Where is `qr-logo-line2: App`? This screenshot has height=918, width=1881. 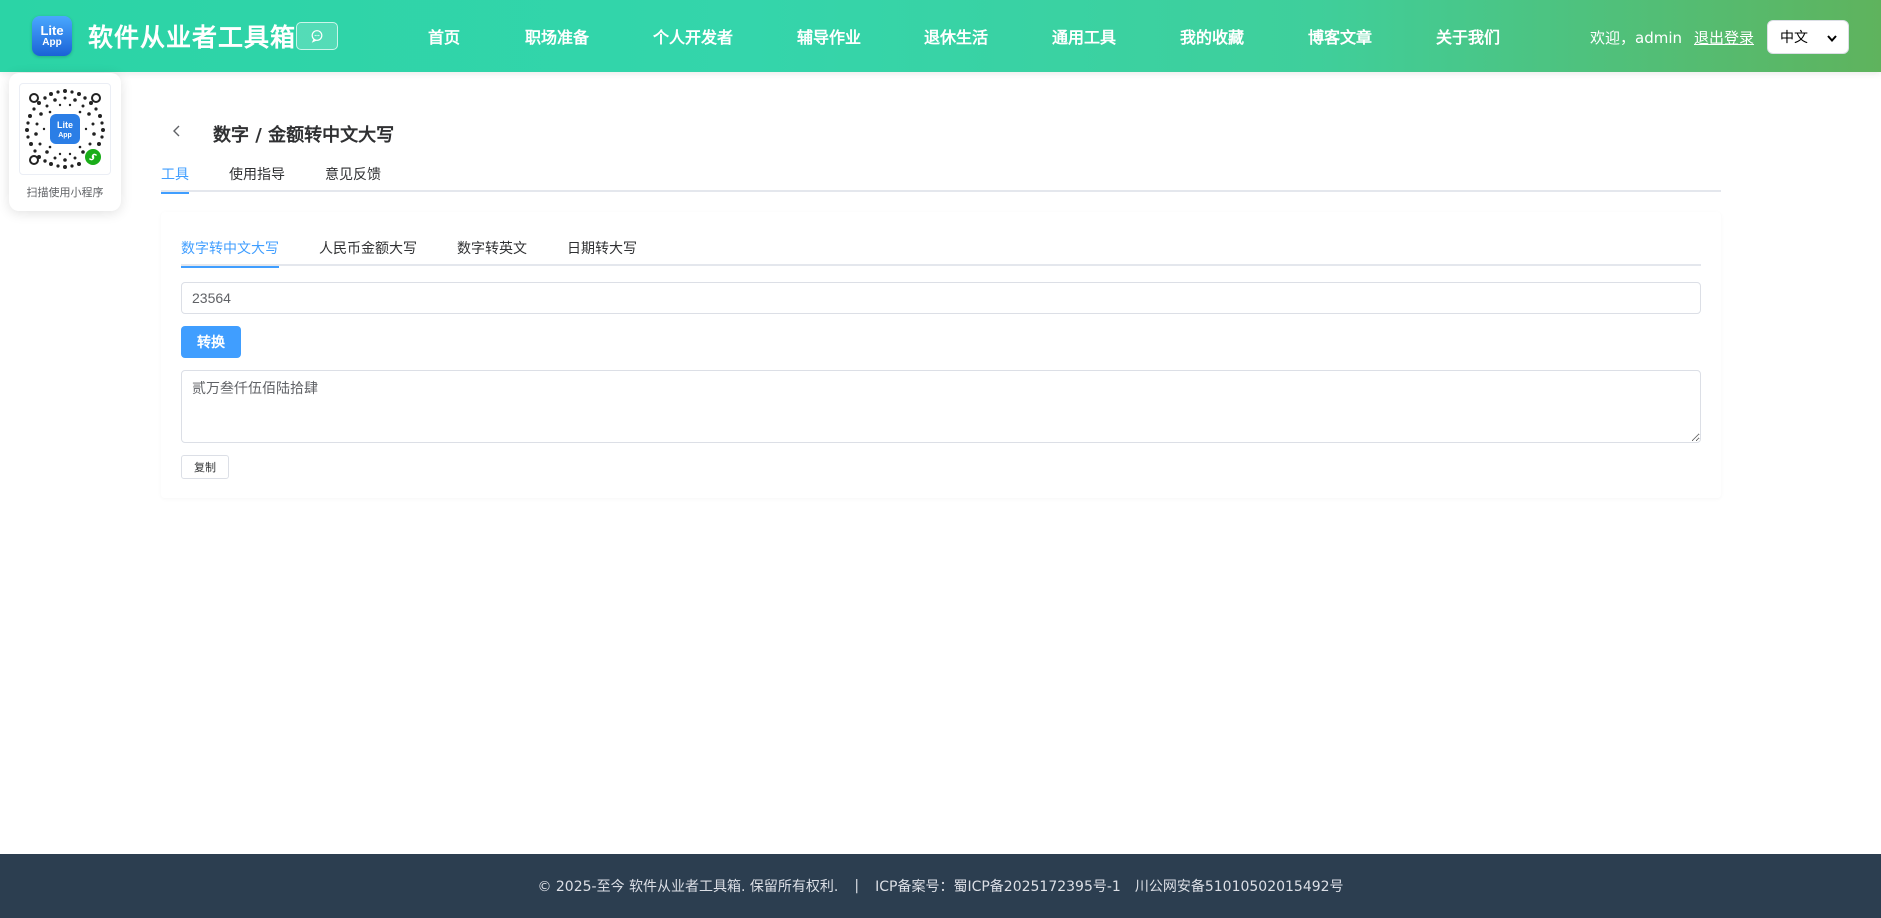
qr-logo-line2: App is located at coordinates (65, 135).